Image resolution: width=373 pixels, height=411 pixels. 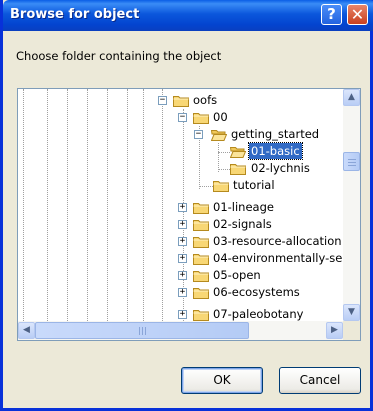 I want to click on tree-node-label: oofs, so click(x=205, y=100).